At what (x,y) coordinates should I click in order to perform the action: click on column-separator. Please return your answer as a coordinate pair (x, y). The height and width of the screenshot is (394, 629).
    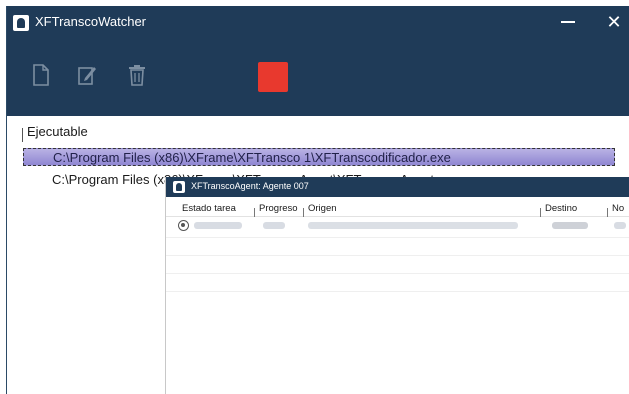
    Looking at the image, I should click on (22, 135).